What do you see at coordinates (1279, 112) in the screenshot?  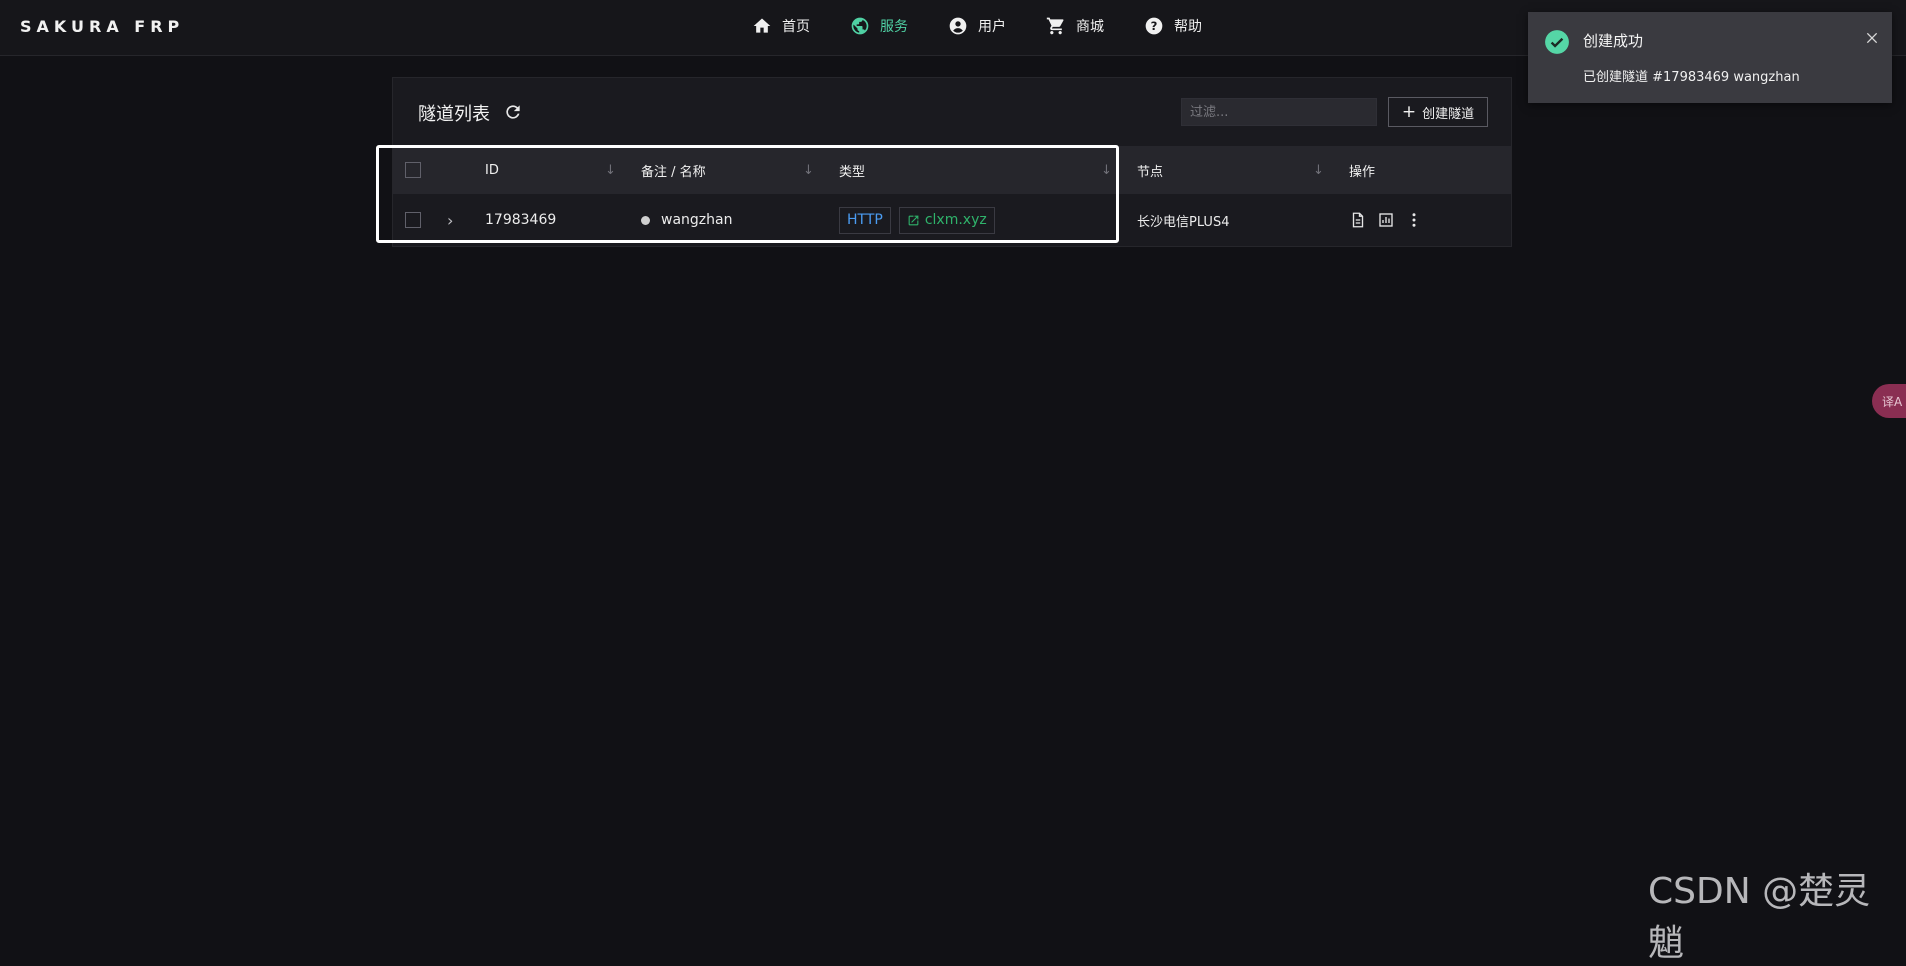 I see `filter-input` at bounding box center [1279, 112].